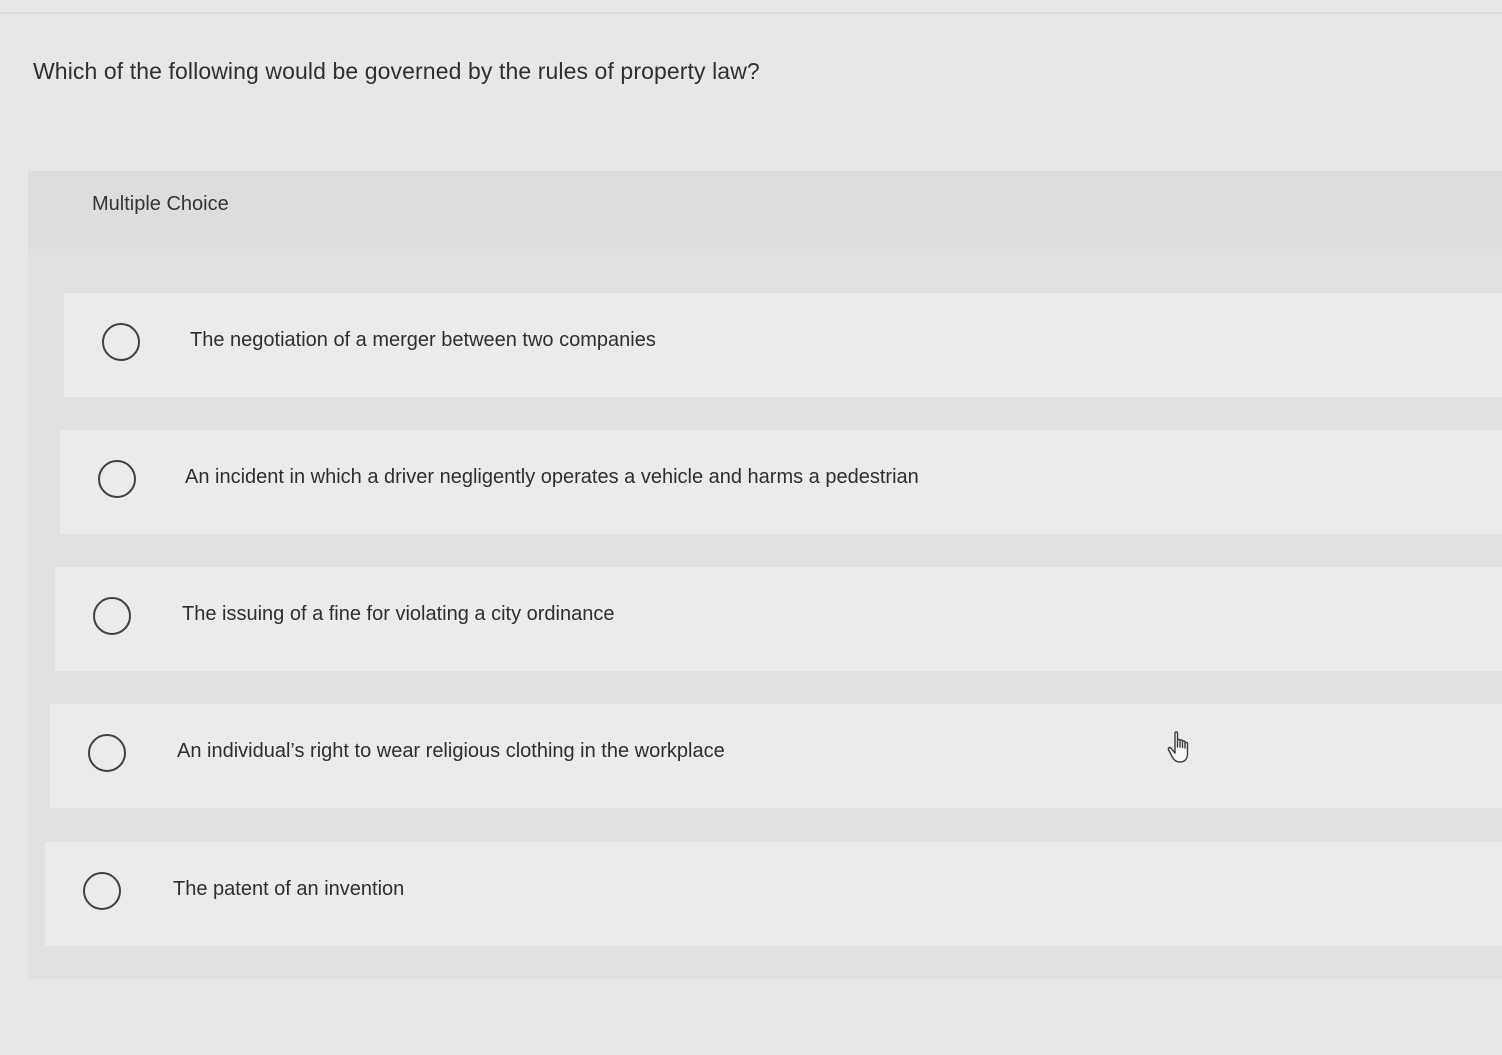  I want to click on hand-pointer-icon, so click(1178, 747).